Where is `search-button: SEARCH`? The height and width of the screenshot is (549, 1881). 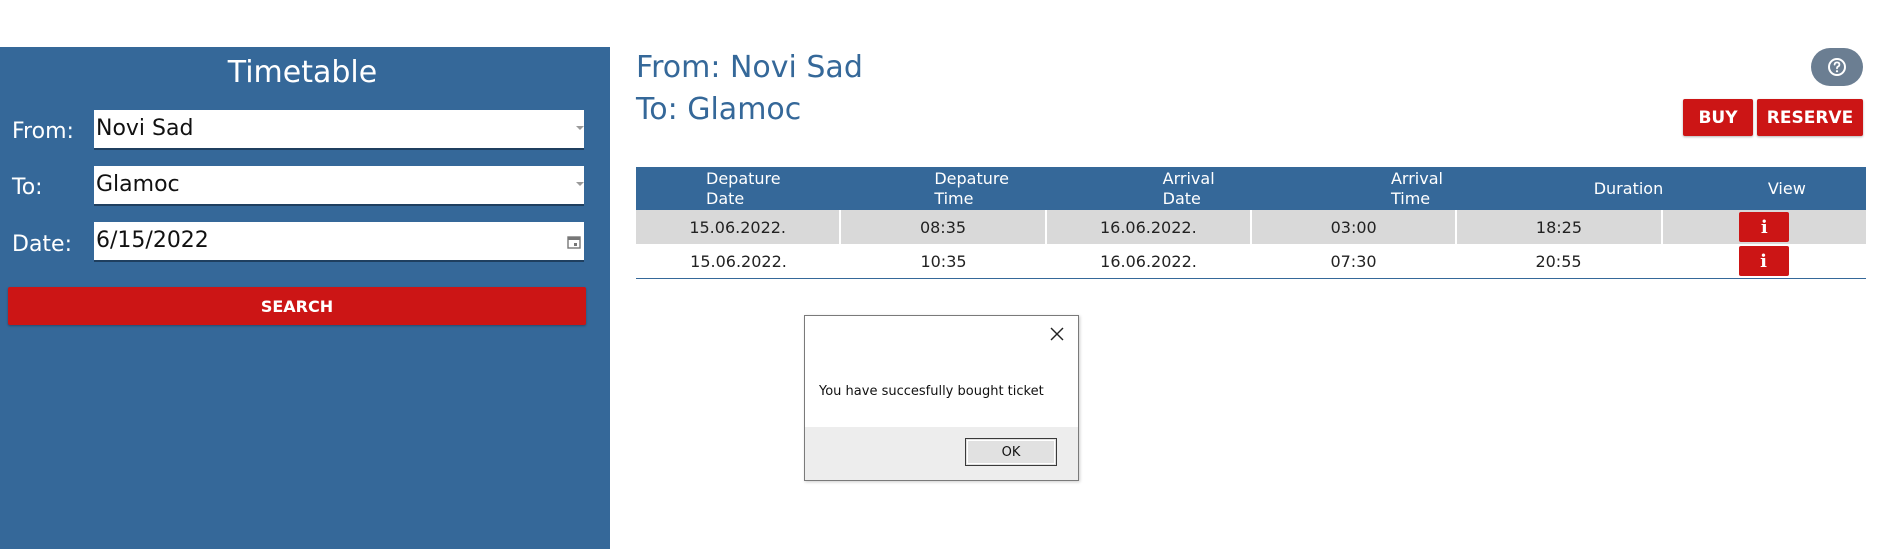
search-button: SEARCH is located at coordinates (297, 306).